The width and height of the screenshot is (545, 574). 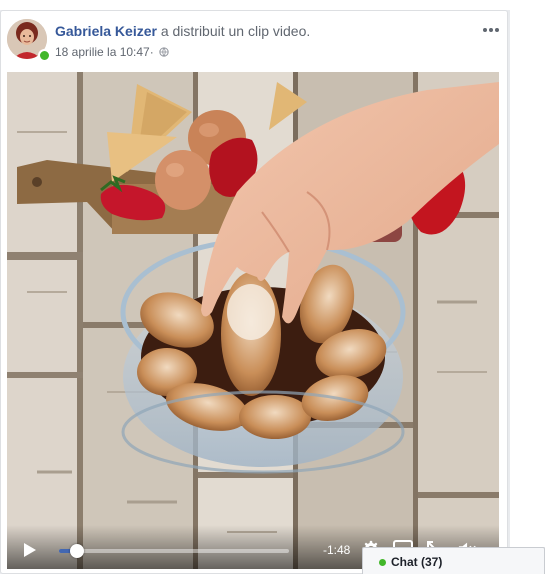 What do you see at coordinates (527, 273) in the screenshot?
I see `right-strip` at bounding box center [527, 273].